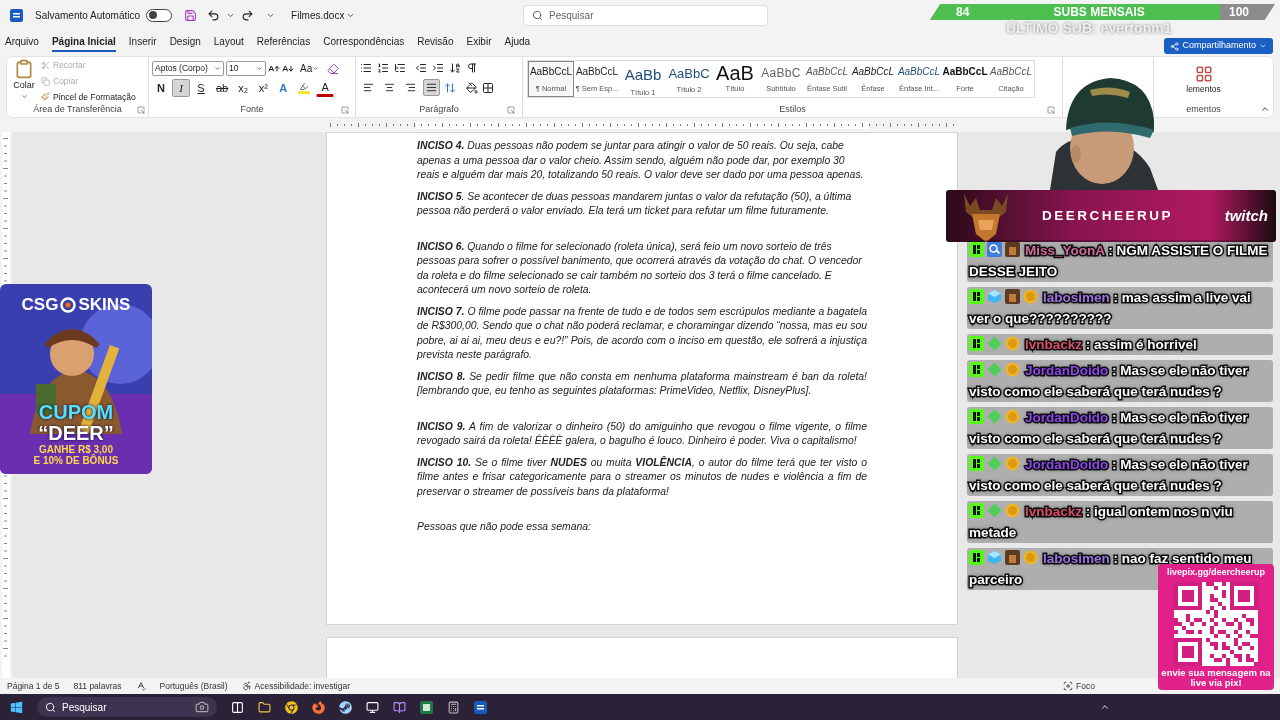 This screenshot has width=1280, height=720. Describe the element at coordinates (400, 68) in the screenshot. I see `multilevel-list-icon` at that location.